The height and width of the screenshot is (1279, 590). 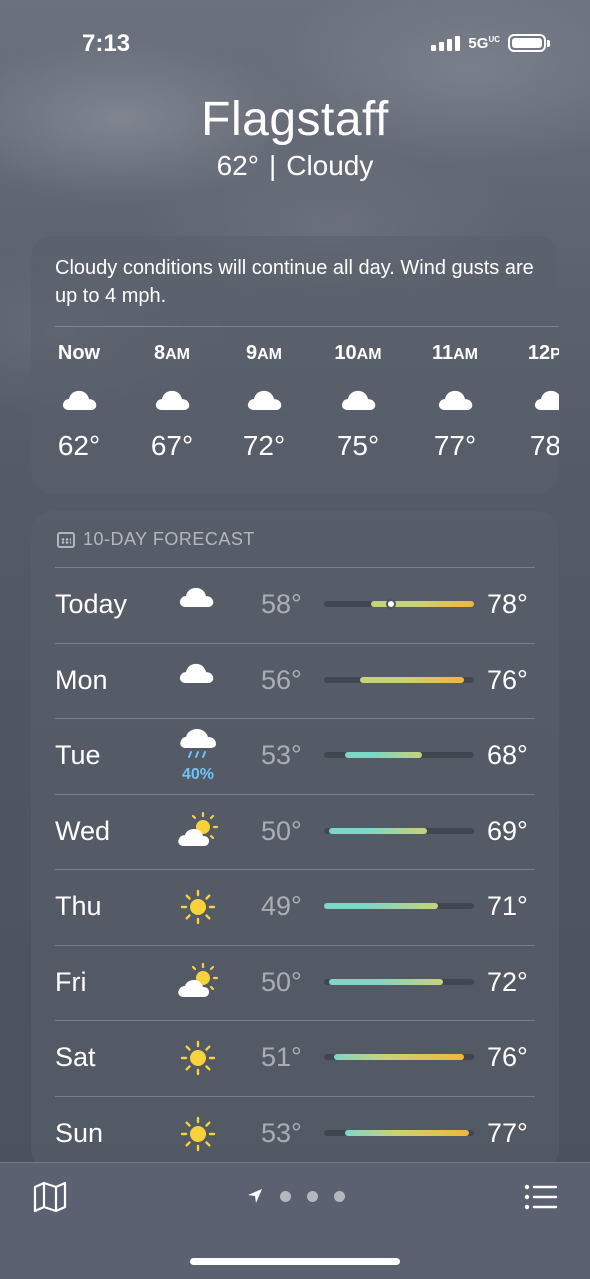 What do you see at coordinates (281, 679) in the screenshot?
I see `low-temp: 56°` at bounding box center [281, 679].